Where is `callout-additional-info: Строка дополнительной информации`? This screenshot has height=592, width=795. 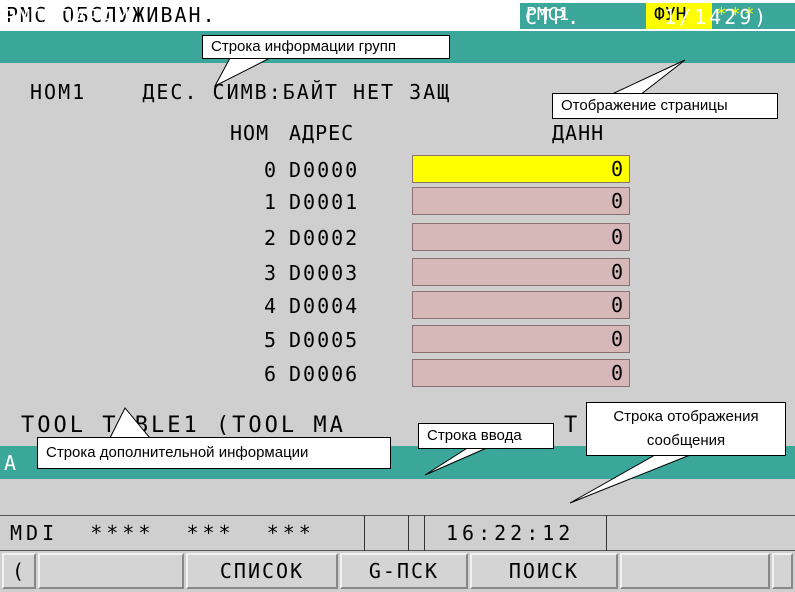
callout-additional-info: Строка дополнительной информации is located at coordinates (214, 453).